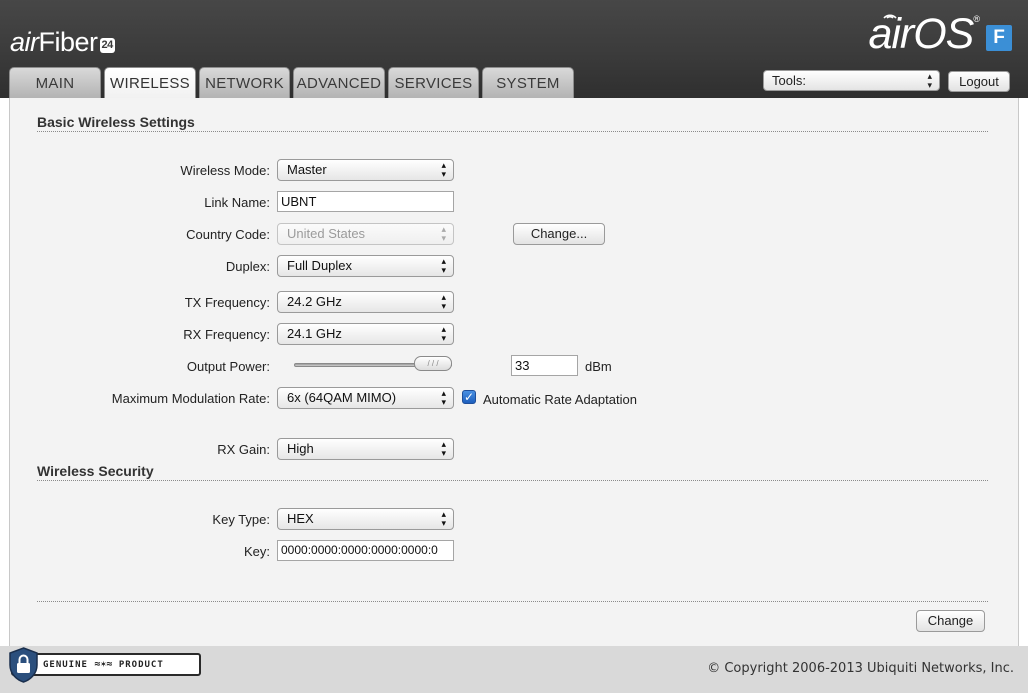 The height and width of the screenshot is (693, 1028). I want to click on product-name-prefix: air, so click(24, 41).